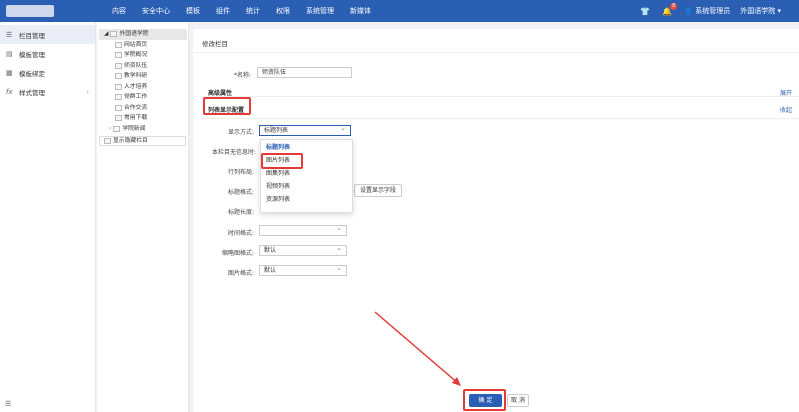 The width and height of the screenshot is (799, 412). Describe the element at coordinates (107, 141) in the screenshot. I see `checkbox-icon` at that location.